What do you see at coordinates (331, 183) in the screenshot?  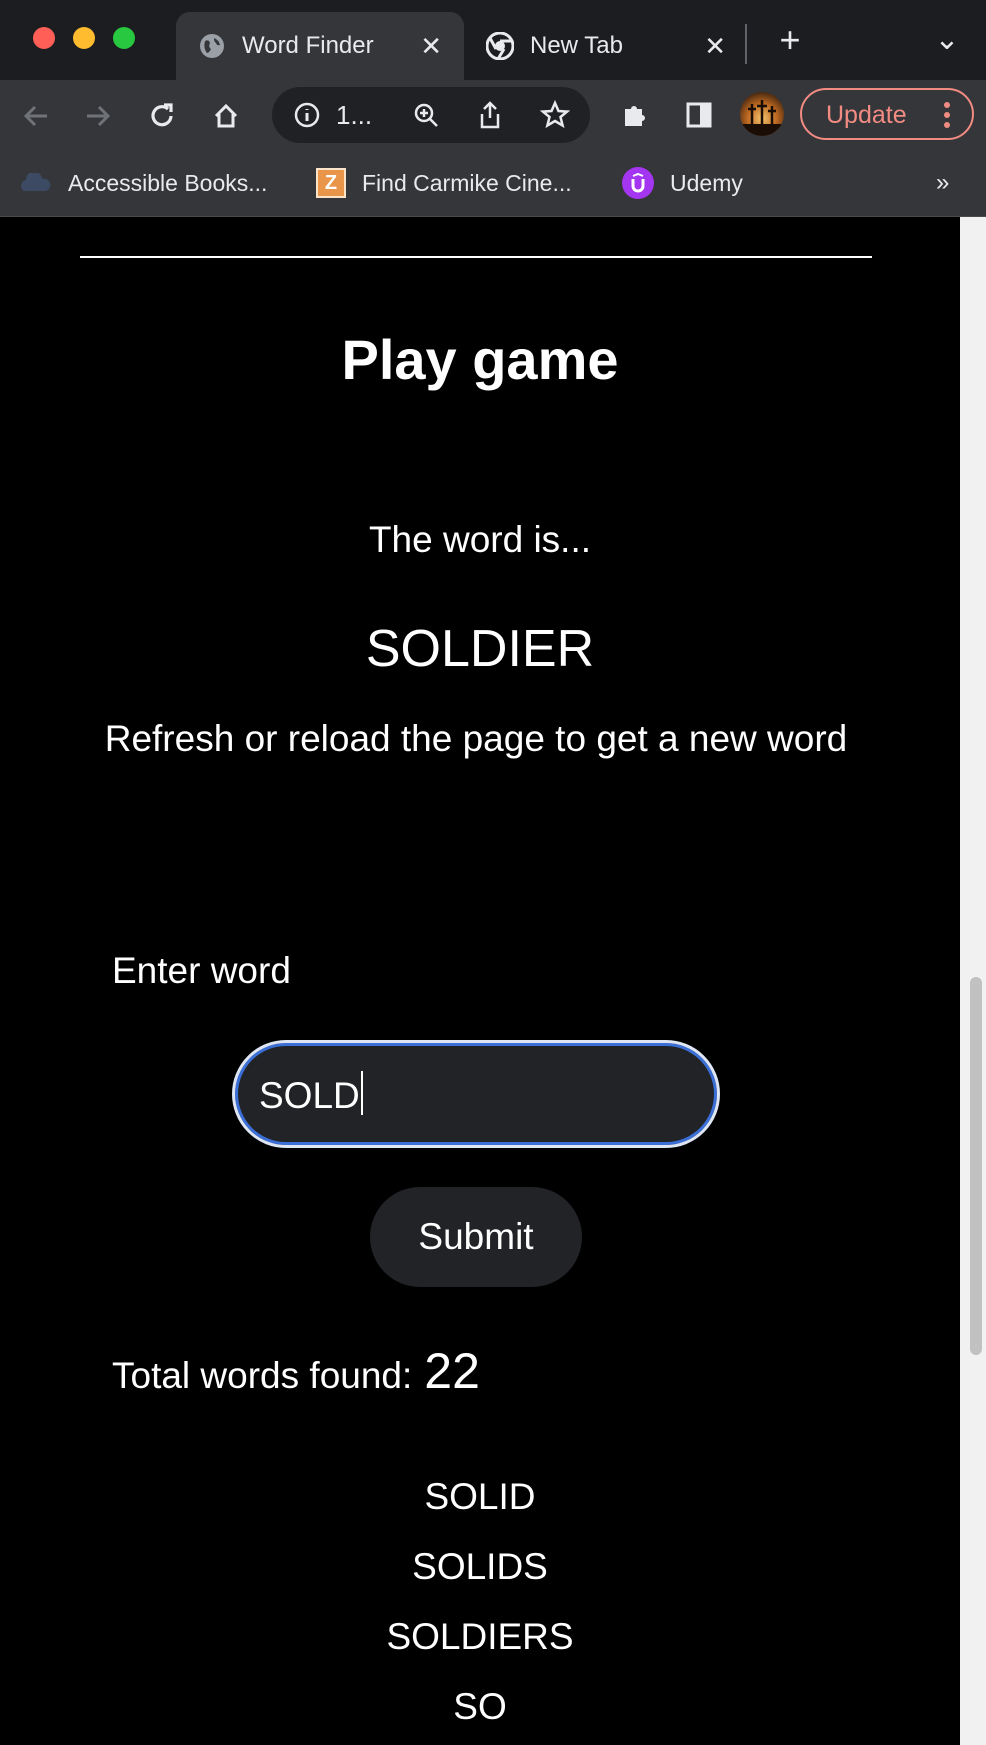 I see `z-logo-icon: Z` at bounding box center [331, 183].